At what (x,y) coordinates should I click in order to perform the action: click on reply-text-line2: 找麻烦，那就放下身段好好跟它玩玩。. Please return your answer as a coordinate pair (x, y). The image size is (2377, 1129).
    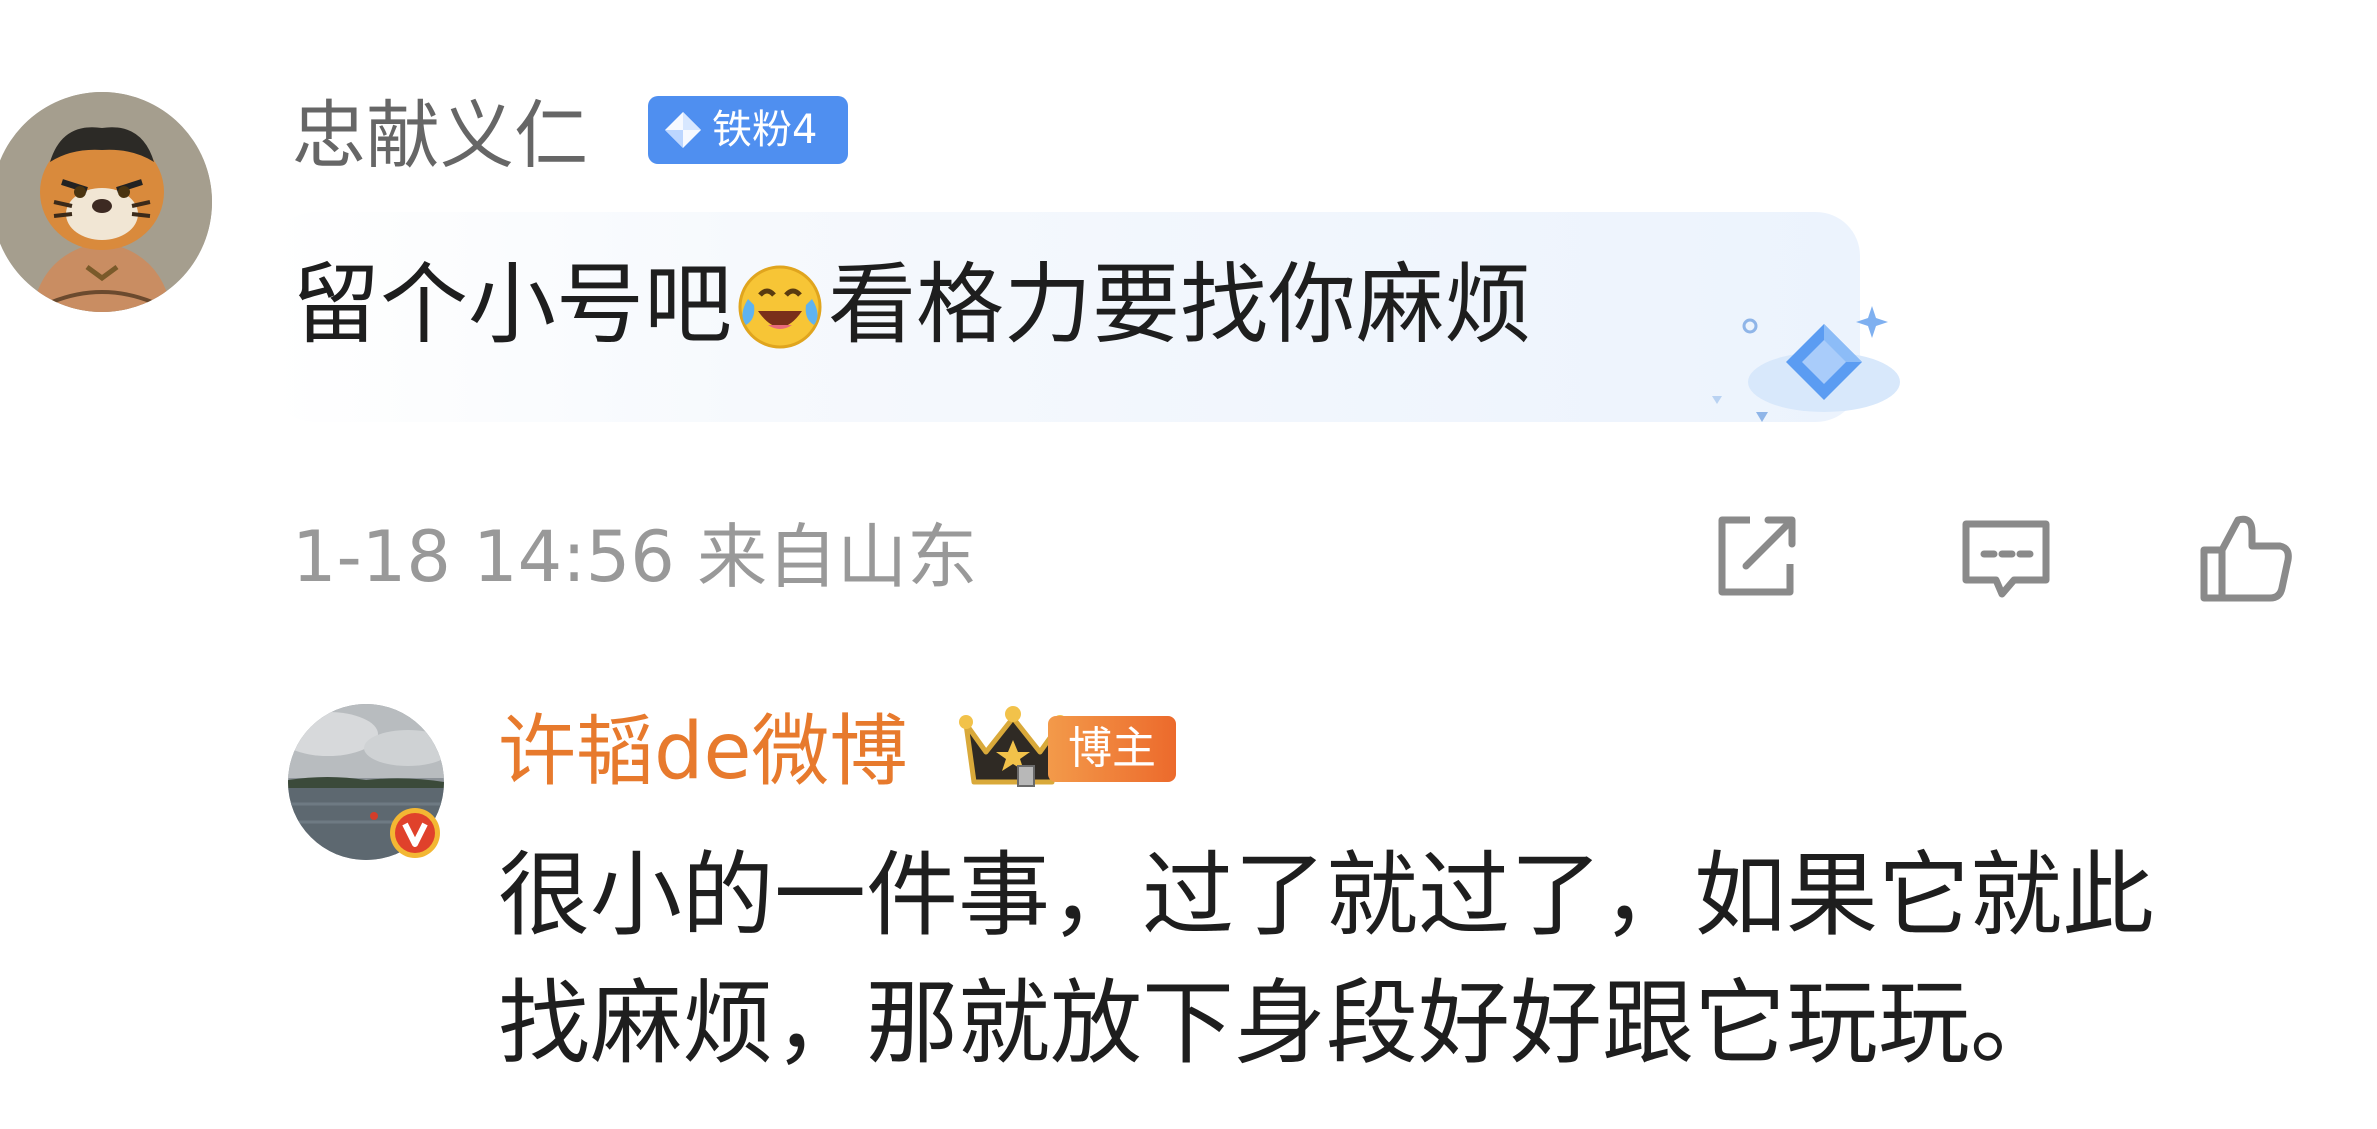
    Looking at the image, I should click on (1280, 1023).